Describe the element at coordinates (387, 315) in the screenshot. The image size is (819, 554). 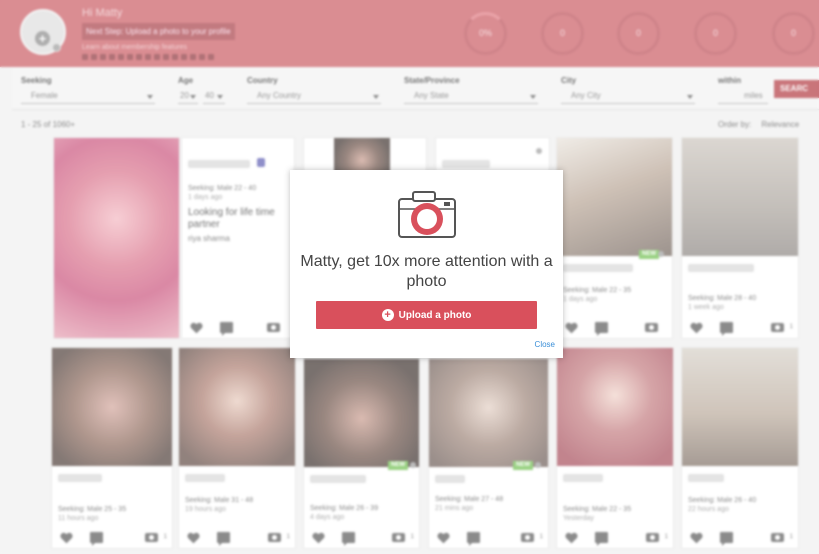
I see `plus-icon: +` at that location.